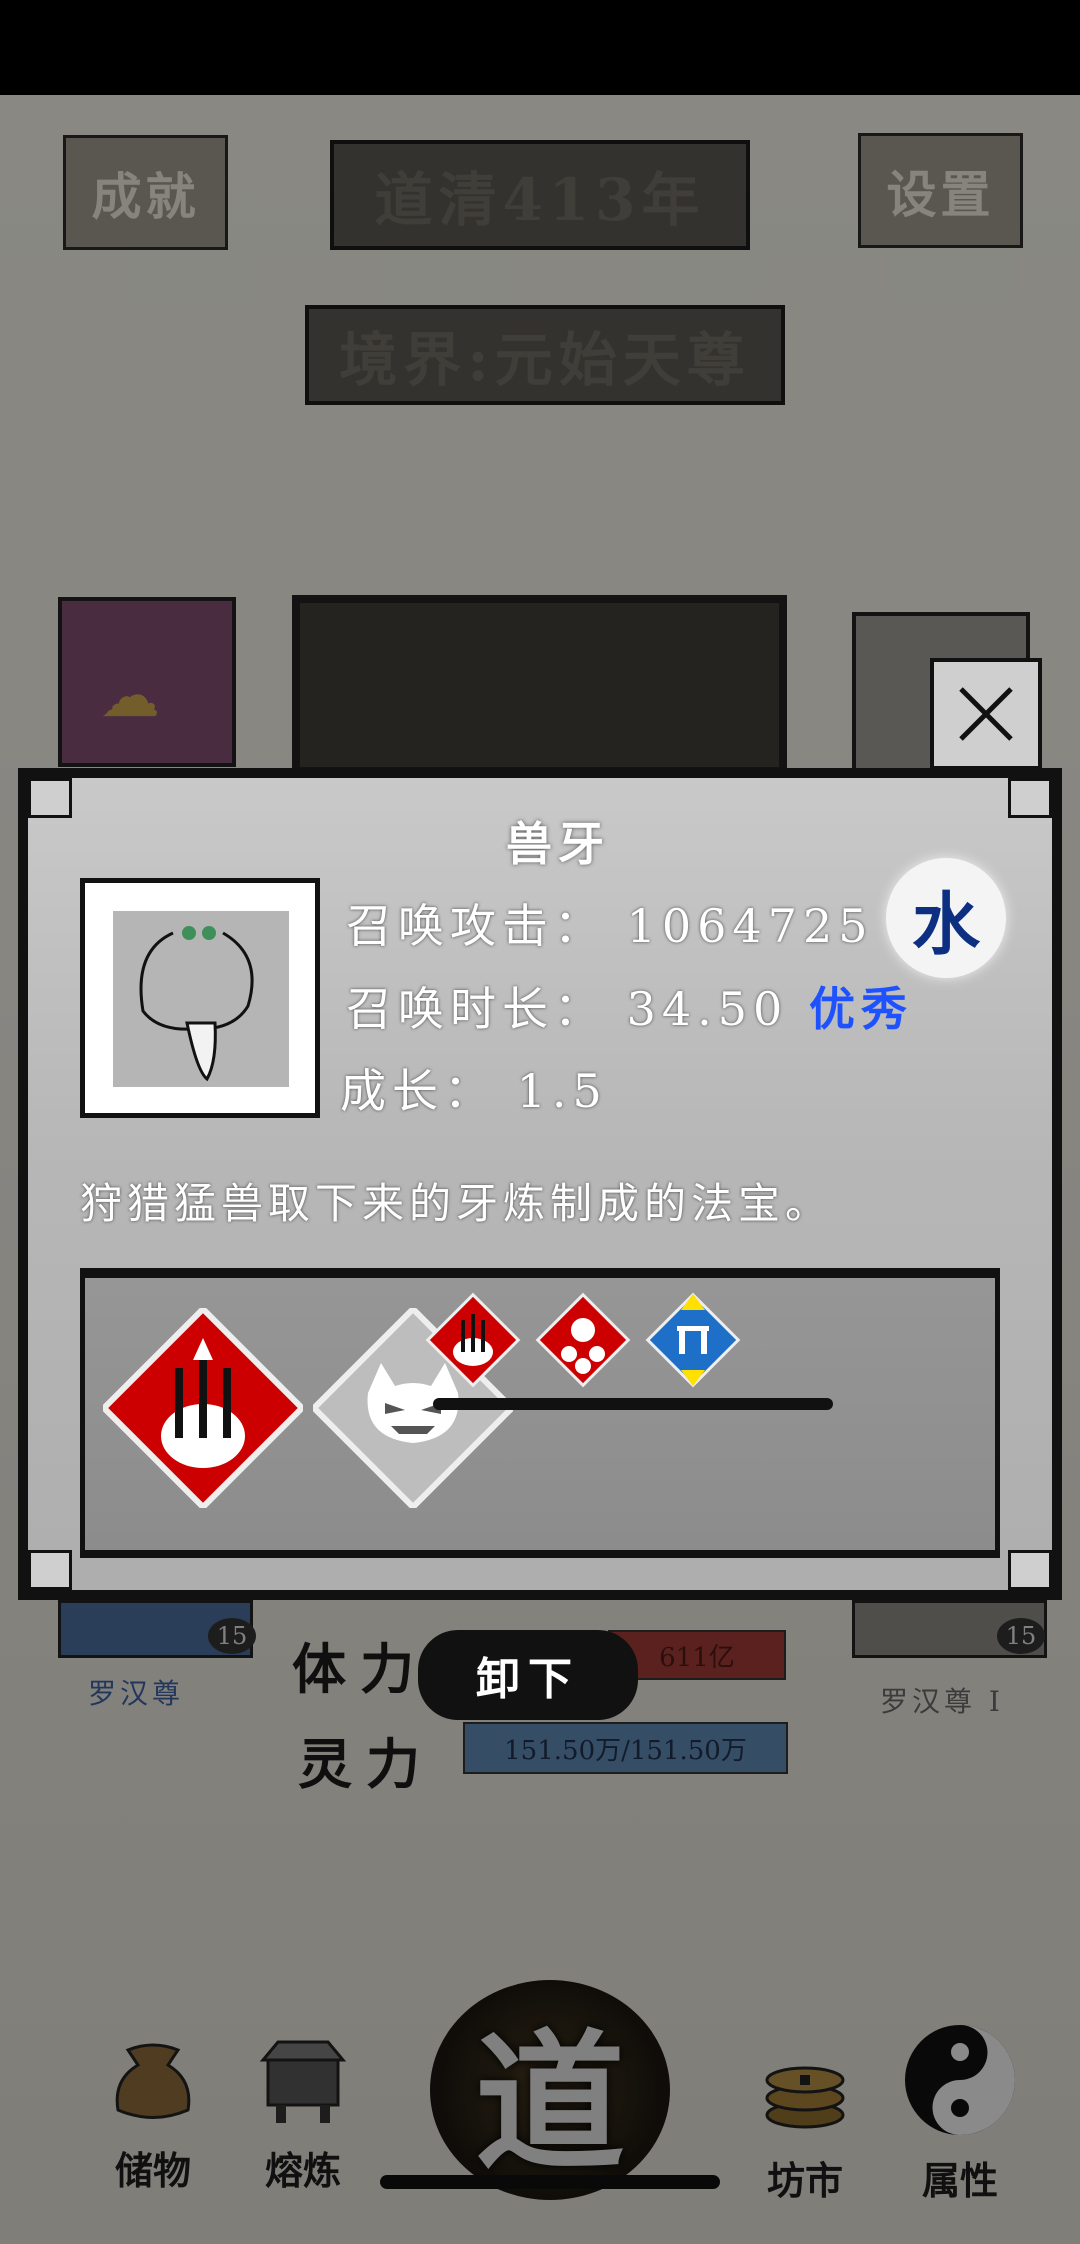 The width and height of the screenshot is (1080, 2244). What do you see at coordinates (707, 1009) in the screenshot?
I see `stat-value: 34.50` at bounding box center [707, 1009].